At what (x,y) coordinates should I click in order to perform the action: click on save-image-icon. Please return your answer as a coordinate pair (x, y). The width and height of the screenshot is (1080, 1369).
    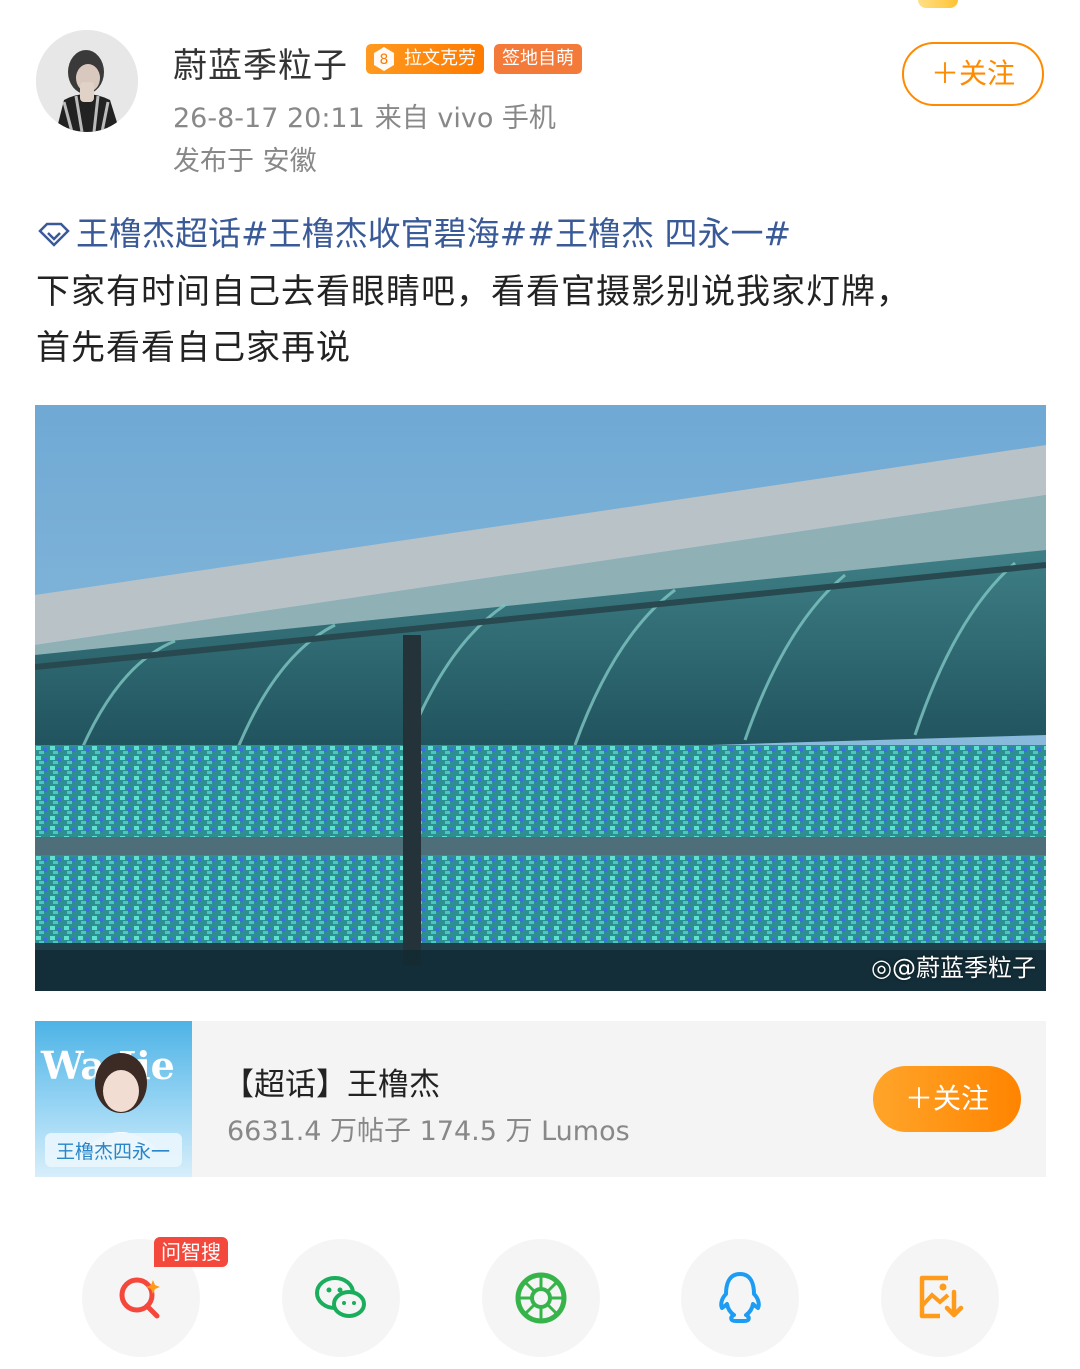
    Looking at the image, I should click on (941, 1297).